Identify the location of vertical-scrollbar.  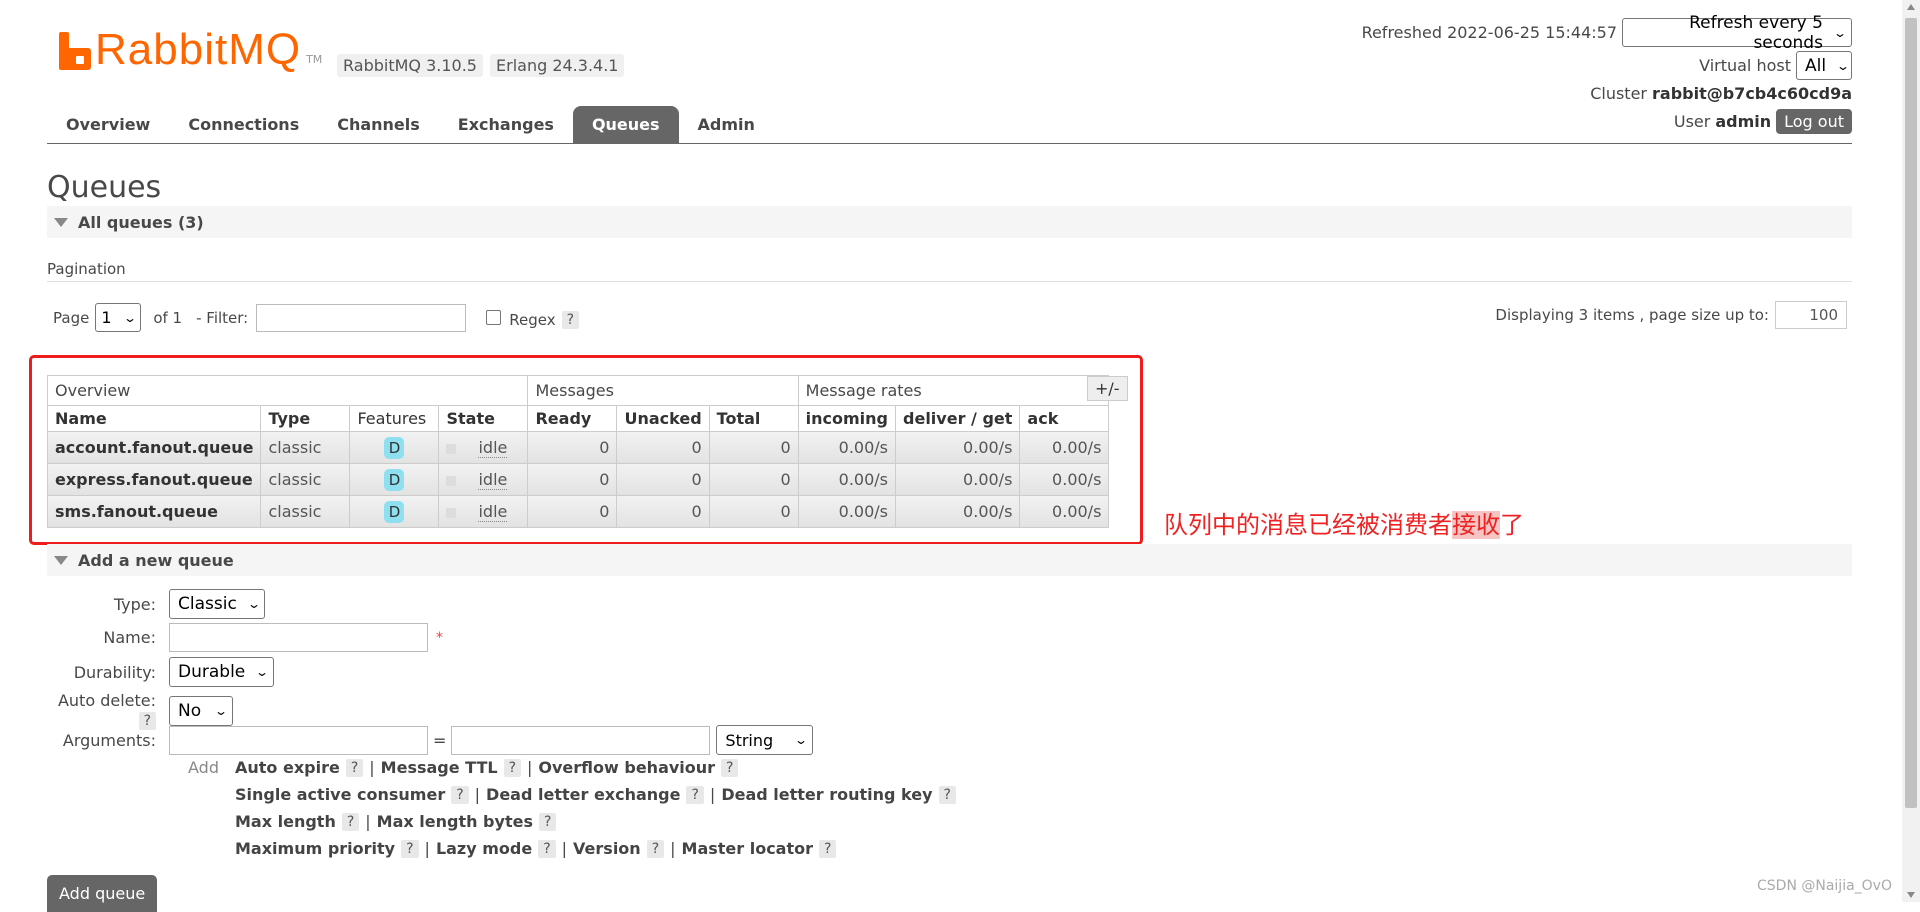
(1911, 451).